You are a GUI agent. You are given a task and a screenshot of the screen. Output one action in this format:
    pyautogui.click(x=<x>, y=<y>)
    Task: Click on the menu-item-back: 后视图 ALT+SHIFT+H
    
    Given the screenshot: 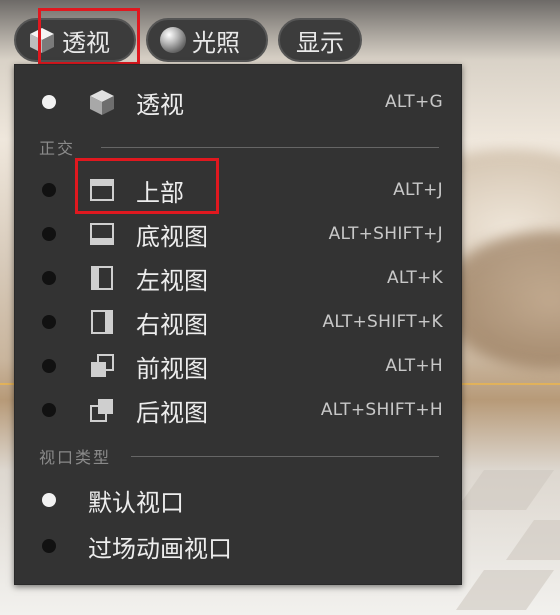 What is the action you would take?
    pyautogui.click(x=238, y=410)
    